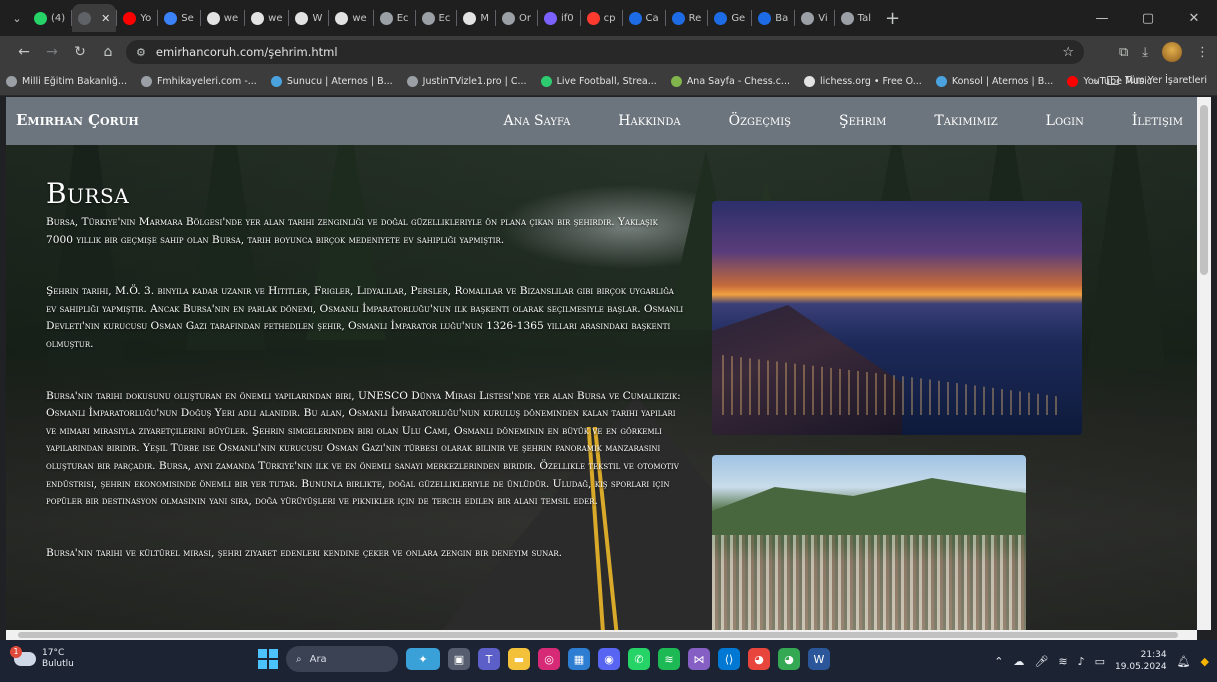  Describe the element at coordinates (268, 659) in the screenshot. I see `start-button` at that location.